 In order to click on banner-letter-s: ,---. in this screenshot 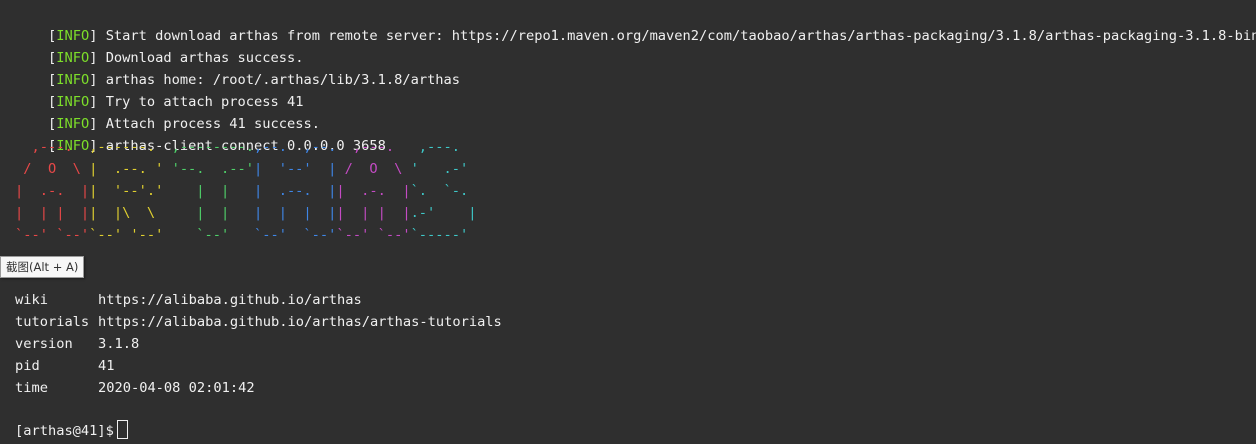, I will do `click(447, 147)`.